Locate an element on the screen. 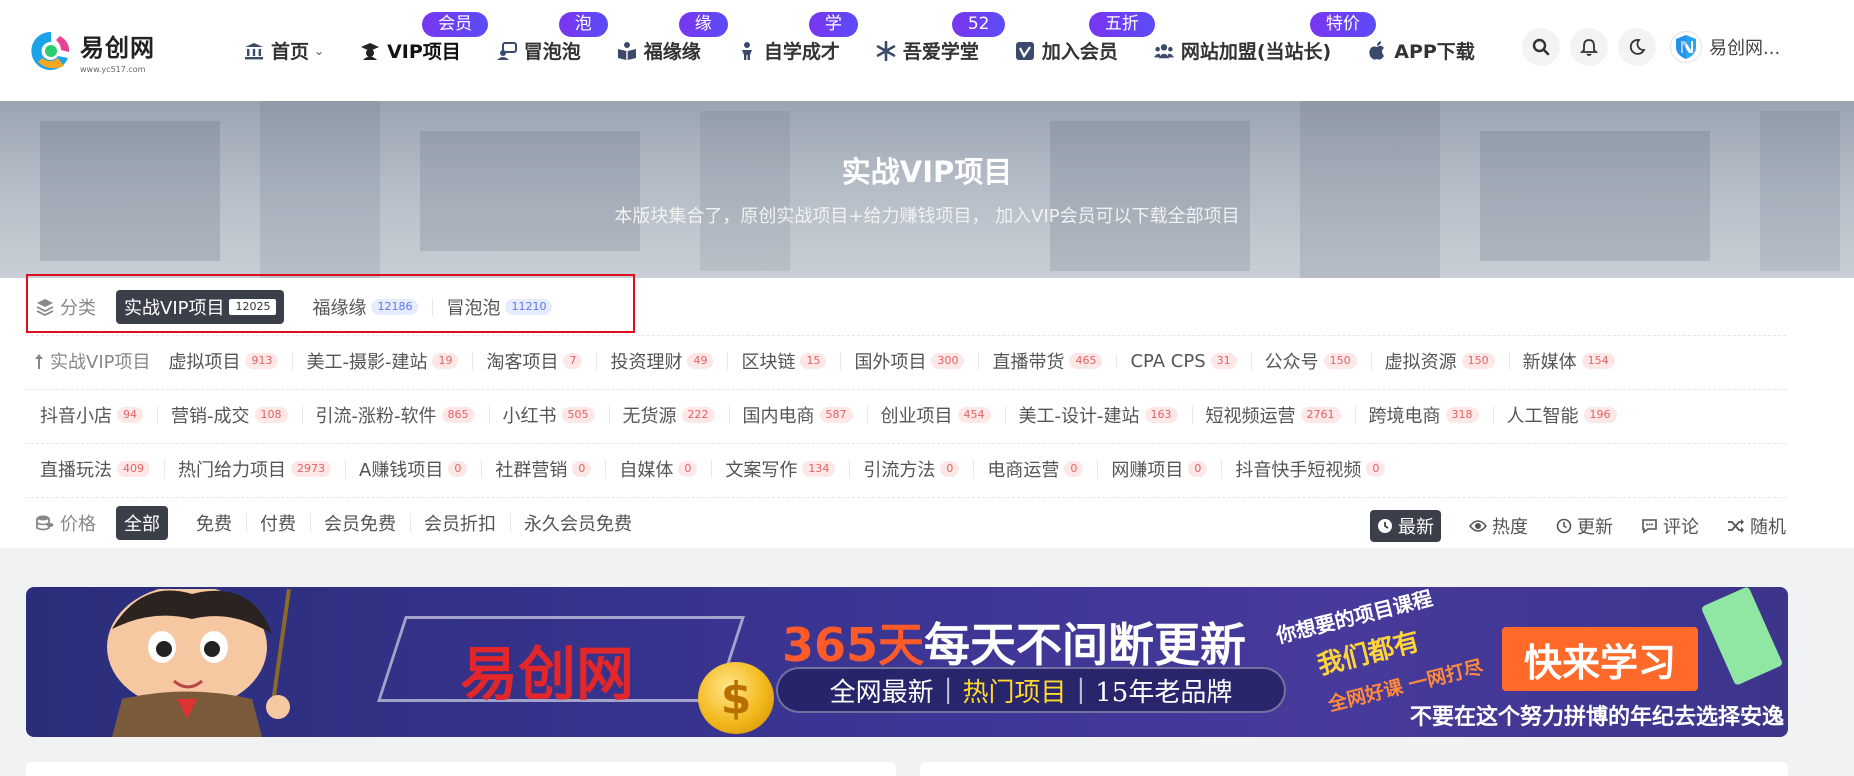 The image size is (1854, 776). logo-name: 易创网 is located at coordinates (117, 47).